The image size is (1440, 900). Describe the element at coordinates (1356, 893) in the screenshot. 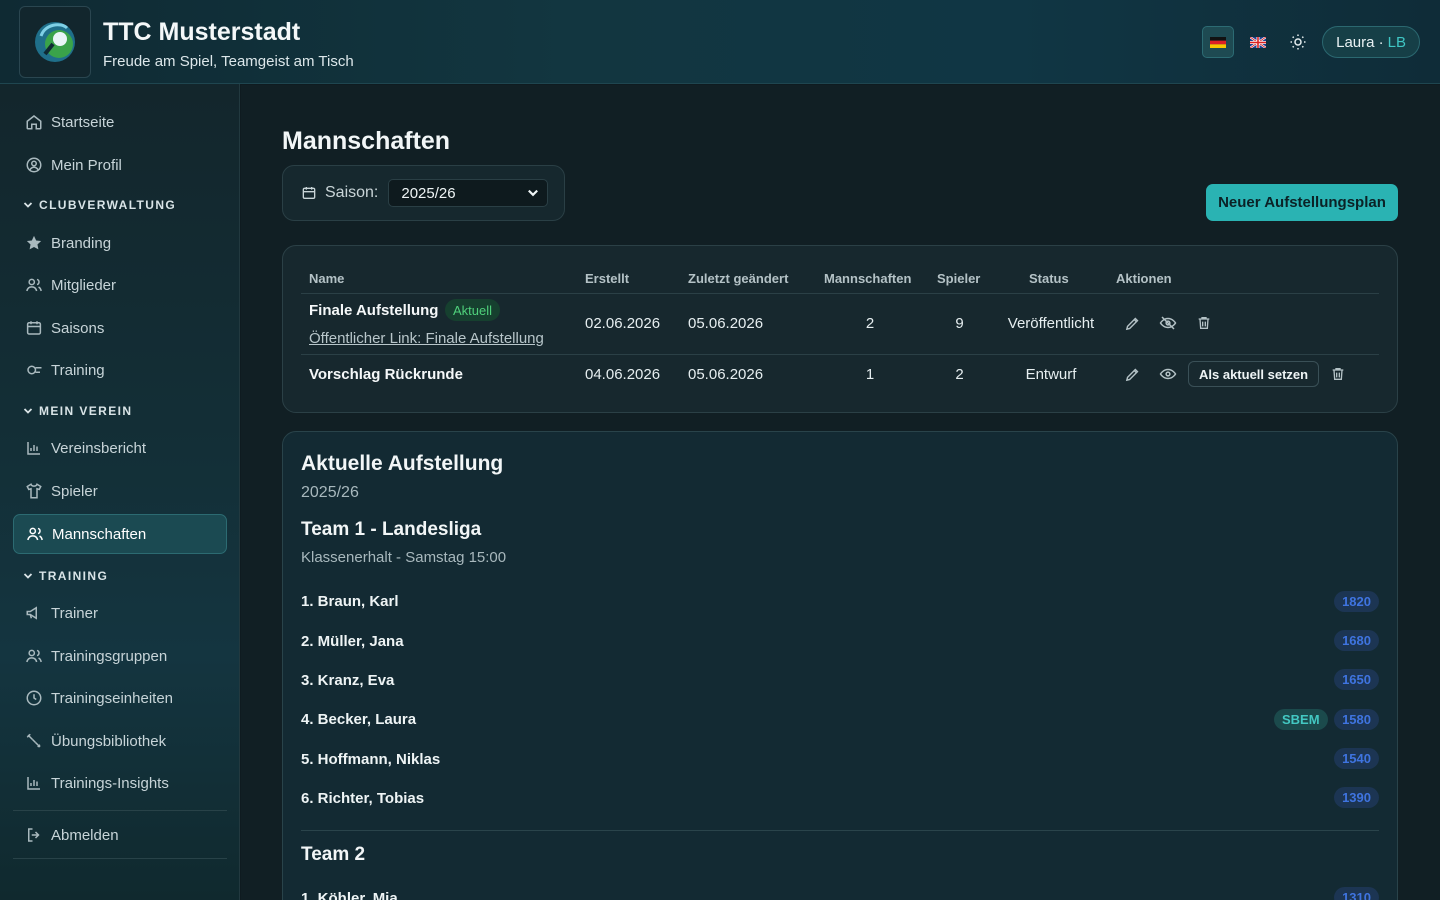

I see `rating-badge: 1310` at that location.